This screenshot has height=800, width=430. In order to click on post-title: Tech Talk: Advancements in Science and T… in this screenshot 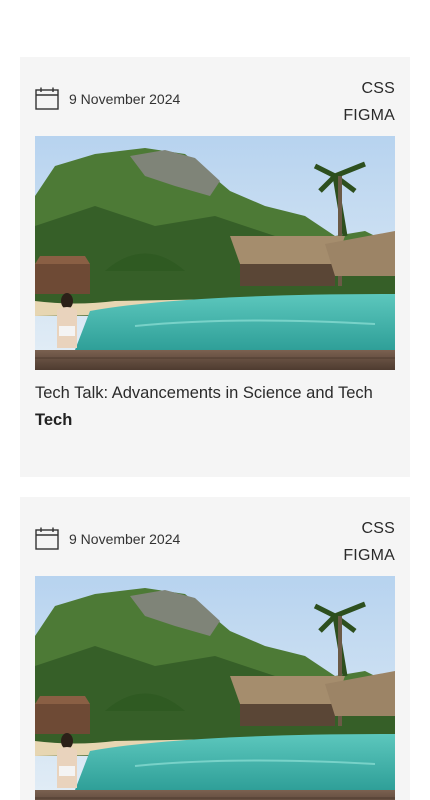, I will do `click(215, 393)`.